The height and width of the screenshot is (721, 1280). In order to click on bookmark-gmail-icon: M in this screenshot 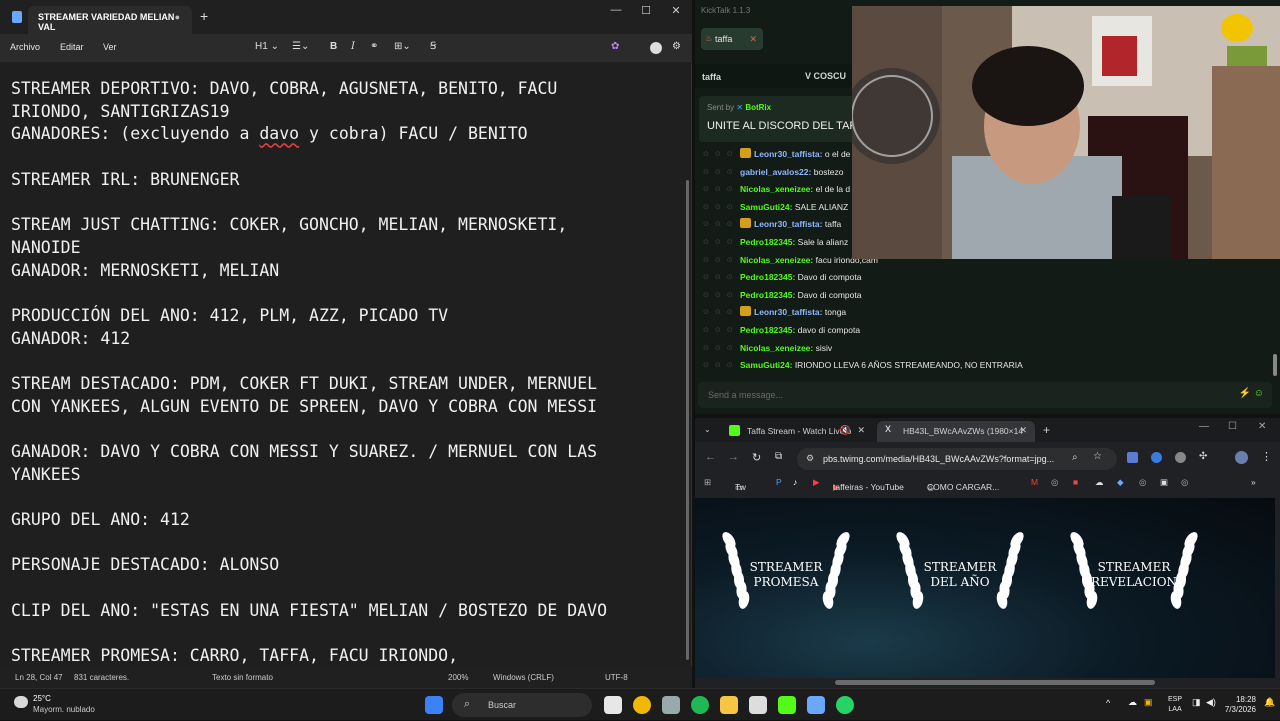, I will do `click(1034, 482)`.